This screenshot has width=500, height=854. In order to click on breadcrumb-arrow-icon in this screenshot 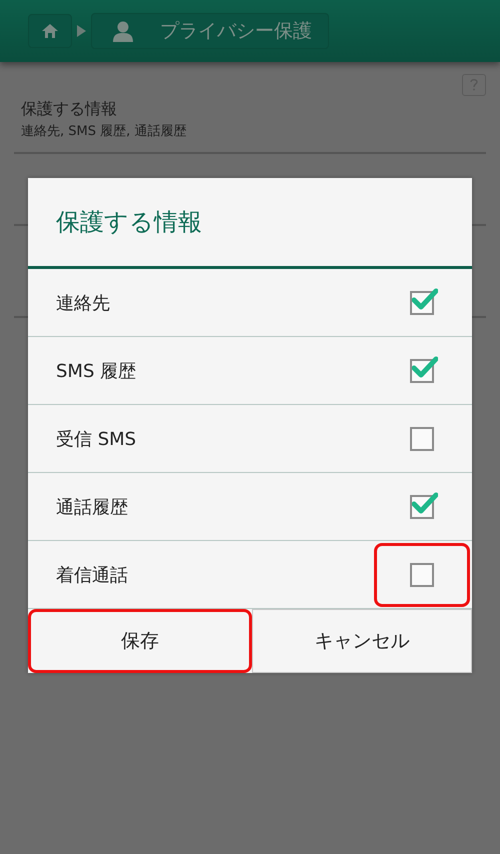, I will do `click(81, 31)`.